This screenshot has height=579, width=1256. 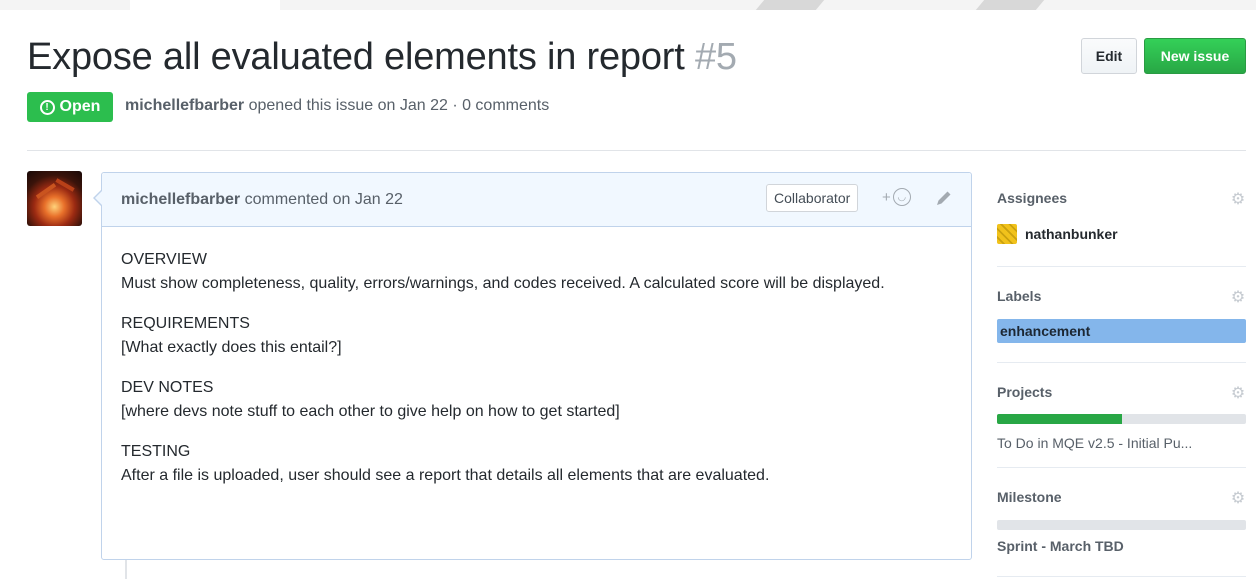 I want to click on reaction-plus: +, so click(x=886, y=197).